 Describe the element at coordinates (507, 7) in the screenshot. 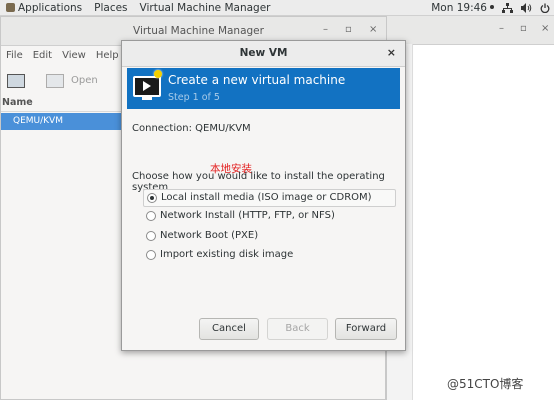

I see `network-icon` at that location.